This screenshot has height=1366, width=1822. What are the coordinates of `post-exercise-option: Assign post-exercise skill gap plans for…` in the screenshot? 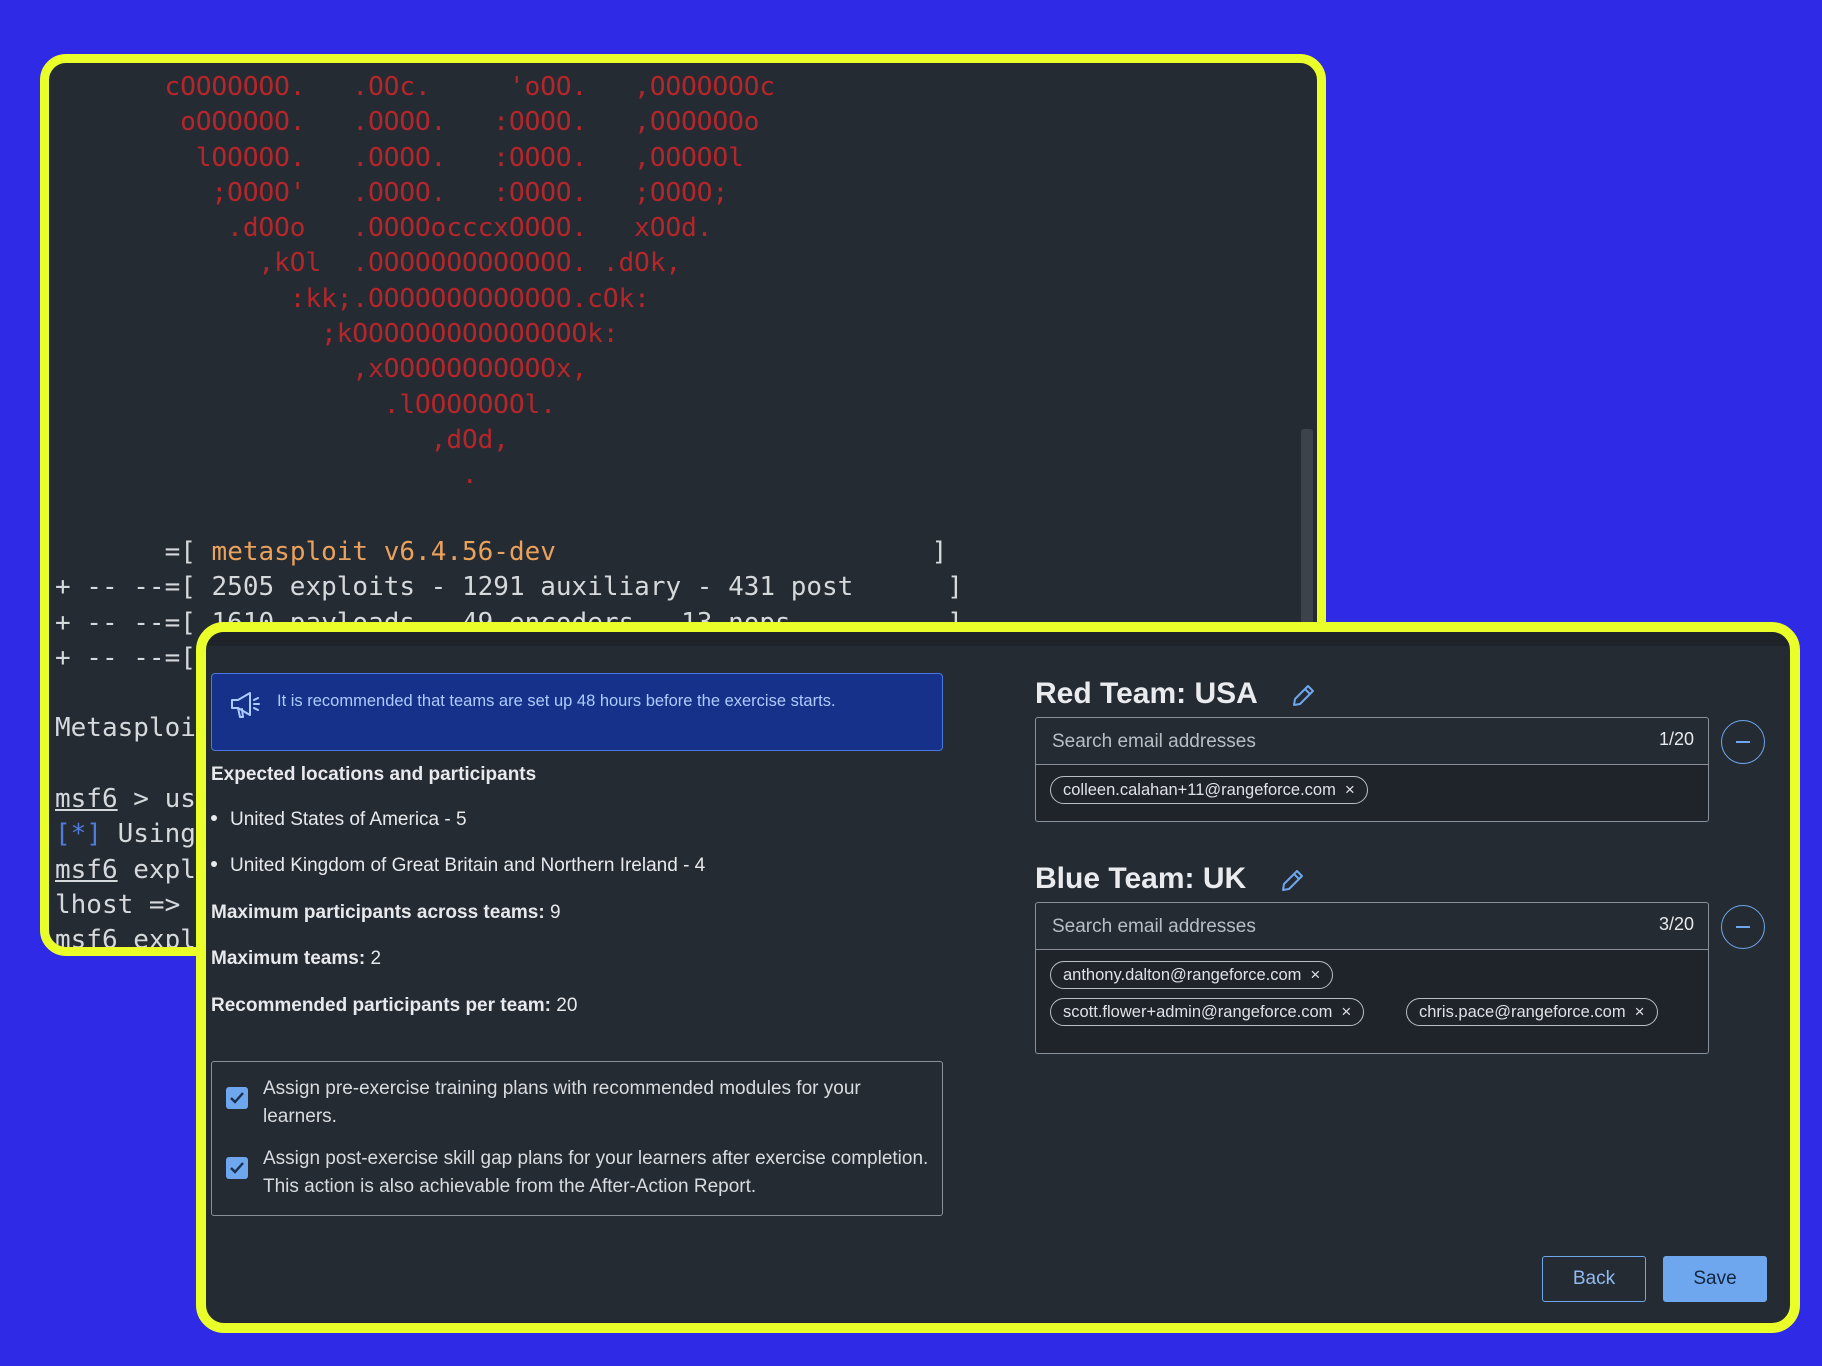 It's located at (578, 1173).